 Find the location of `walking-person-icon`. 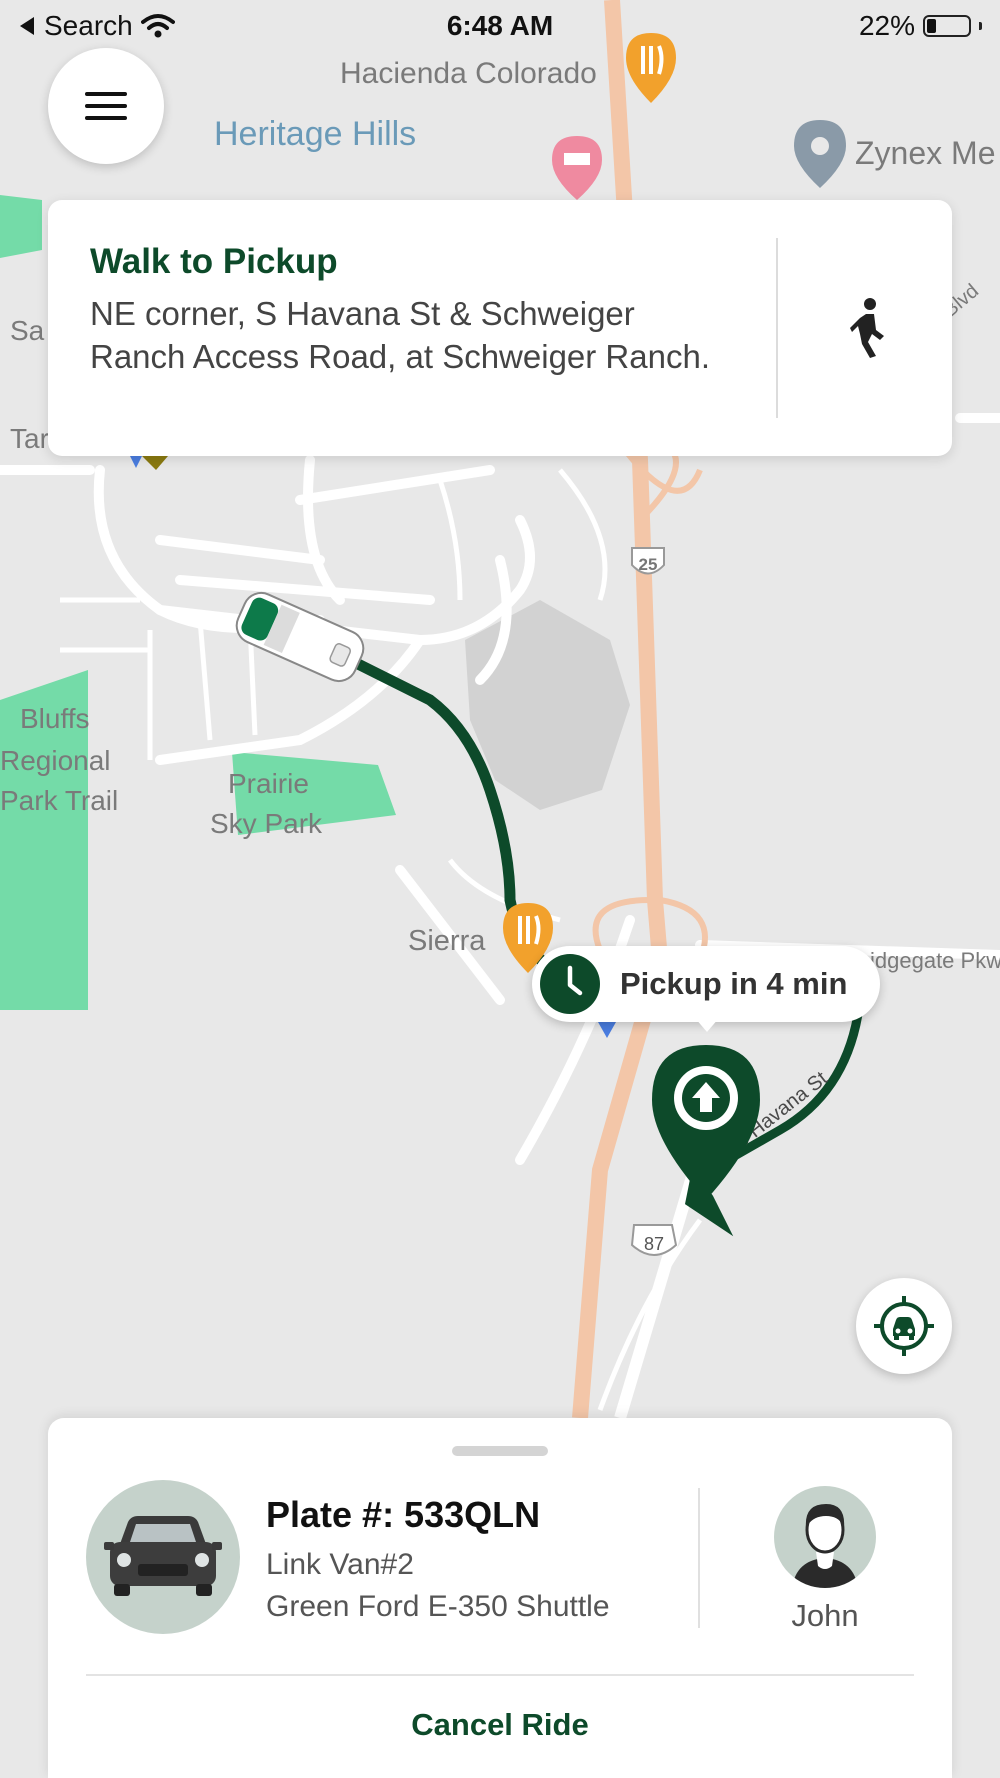

walking-person-icon is located at coordinates (867, 328).